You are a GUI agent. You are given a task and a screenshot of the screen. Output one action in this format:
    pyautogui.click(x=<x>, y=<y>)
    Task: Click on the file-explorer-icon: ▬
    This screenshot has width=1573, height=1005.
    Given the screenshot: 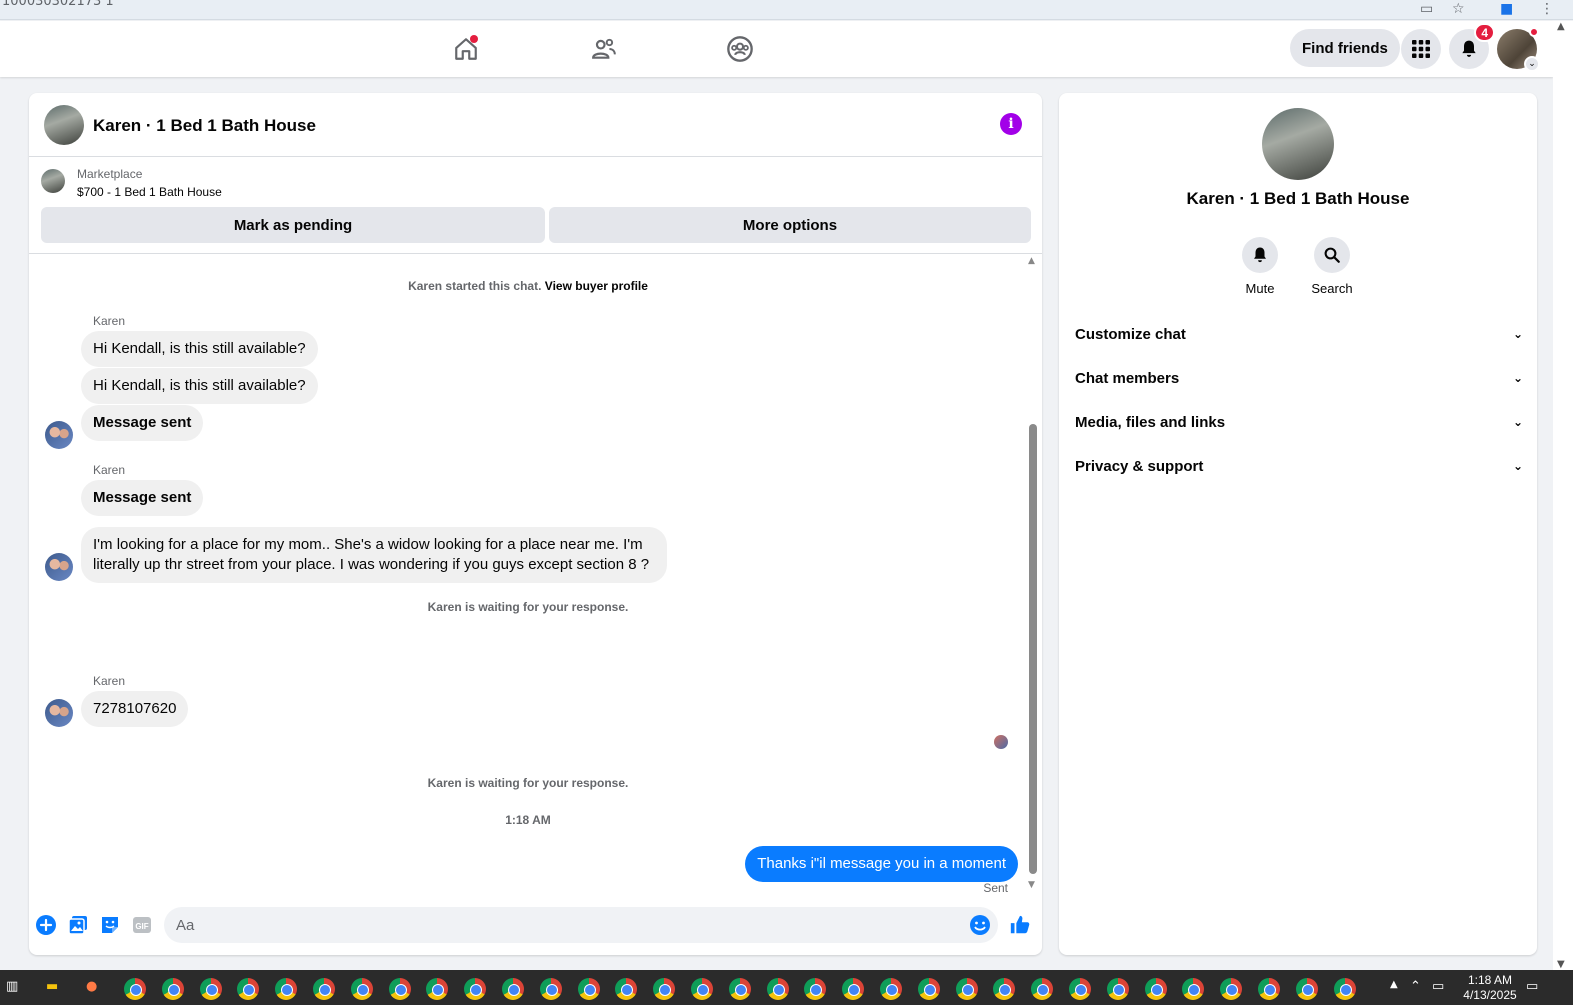 What is the action you would take?
    pyautogui.click(x=52, y=986)
    